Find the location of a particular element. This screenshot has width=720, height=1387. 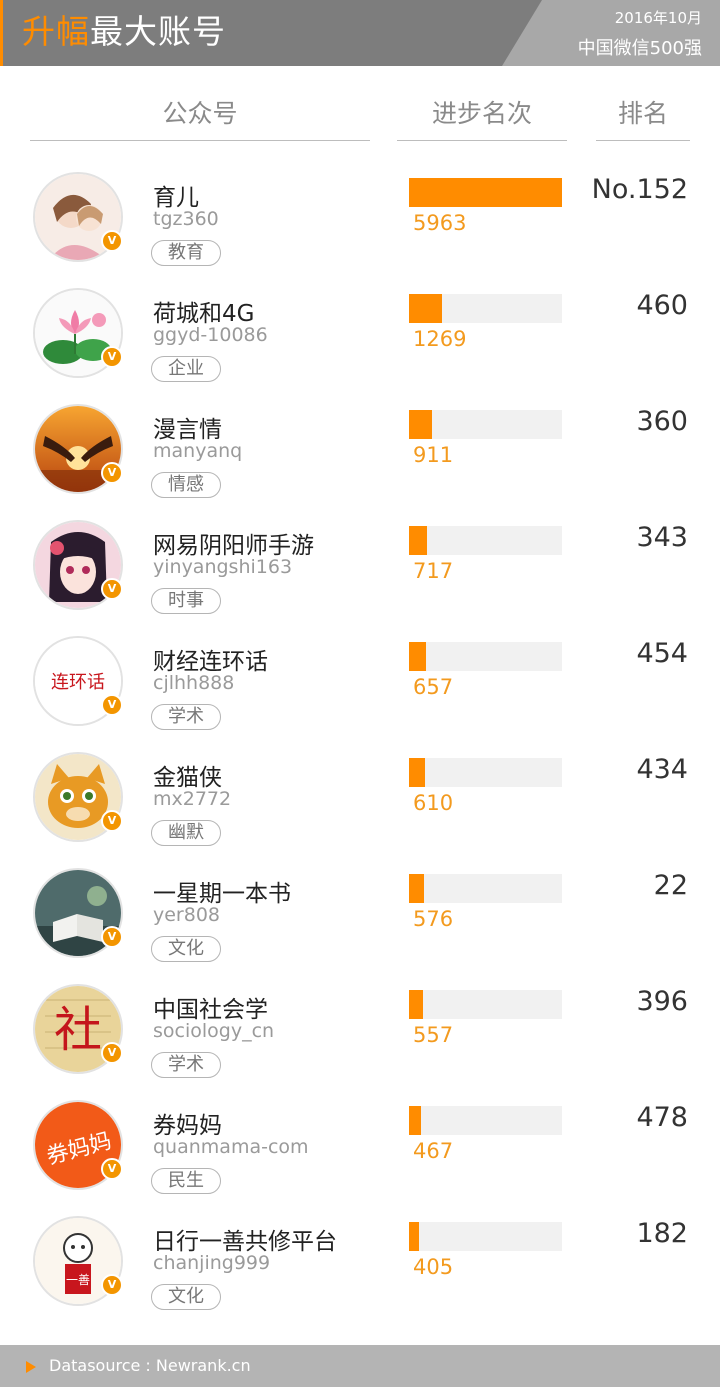

account-id: ggyd-10086 is located at coordinates (210, 335).